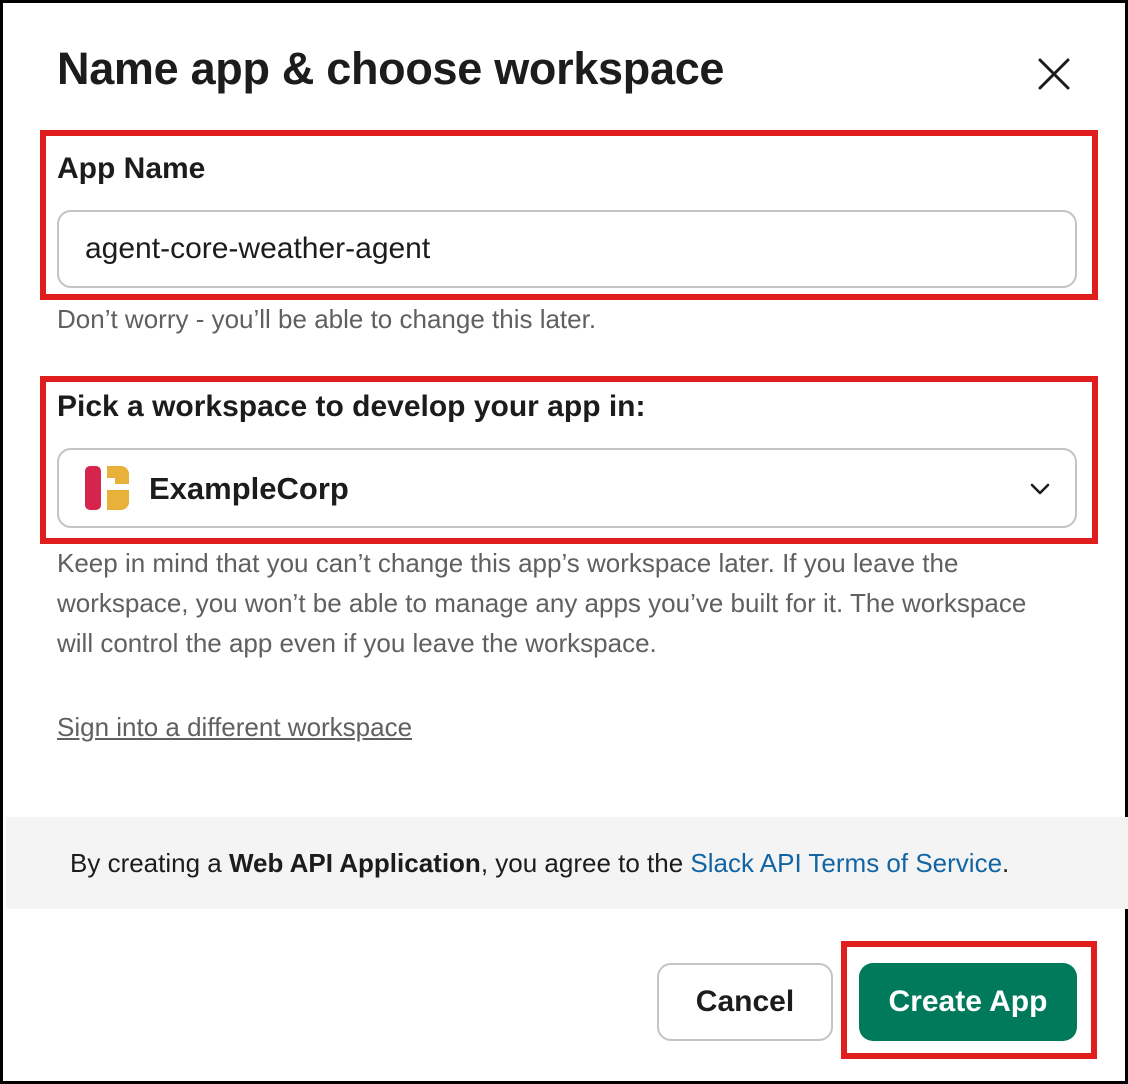 The image size is (1128, 1084). I want to click on close-icon, so click(1054, 74).